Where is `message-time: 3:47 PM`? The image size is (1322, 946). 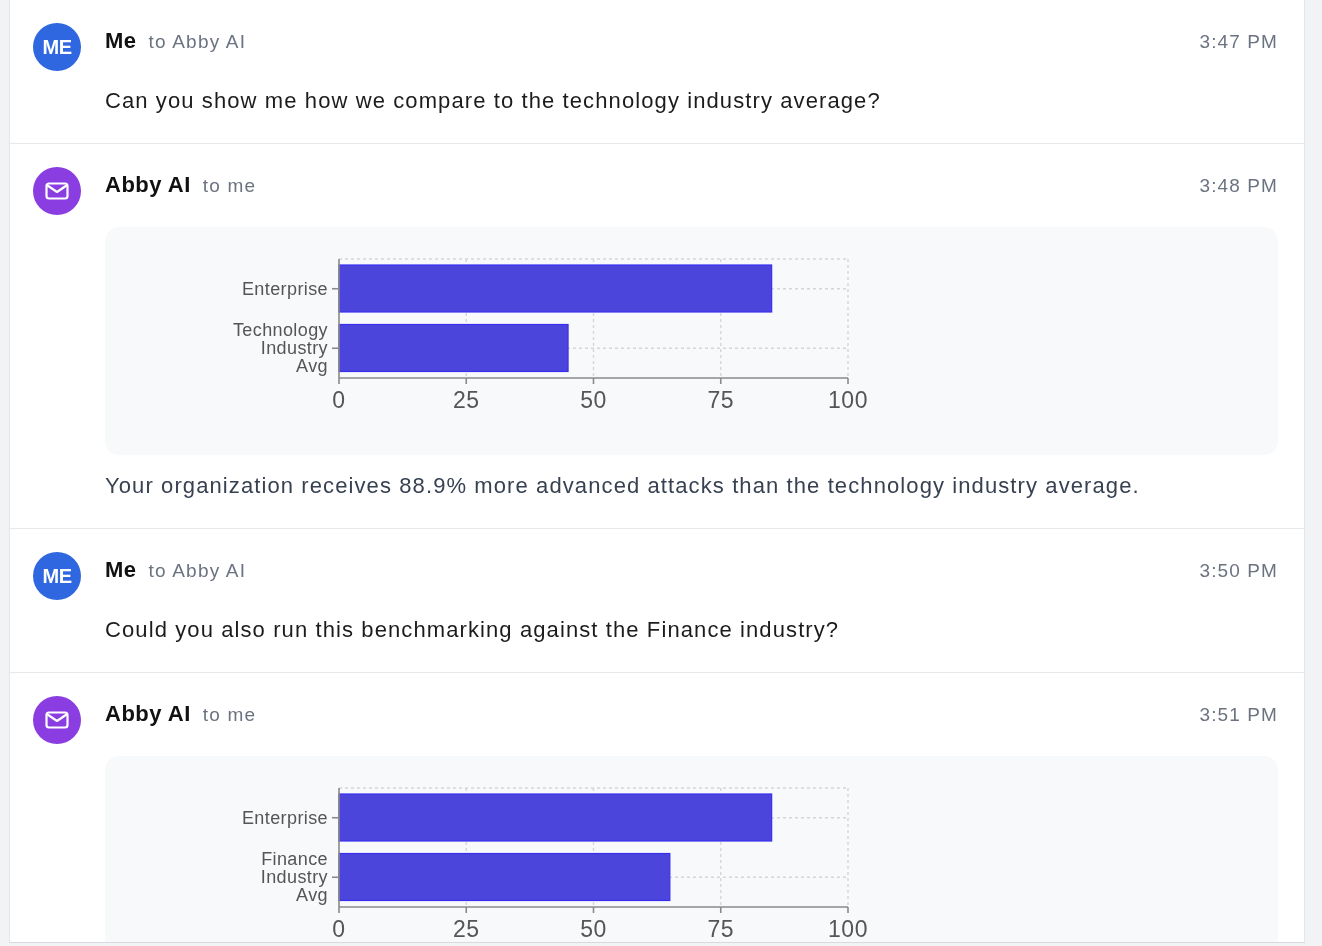 message-time: 3:47 PM is located at coordinates (1238, 42).